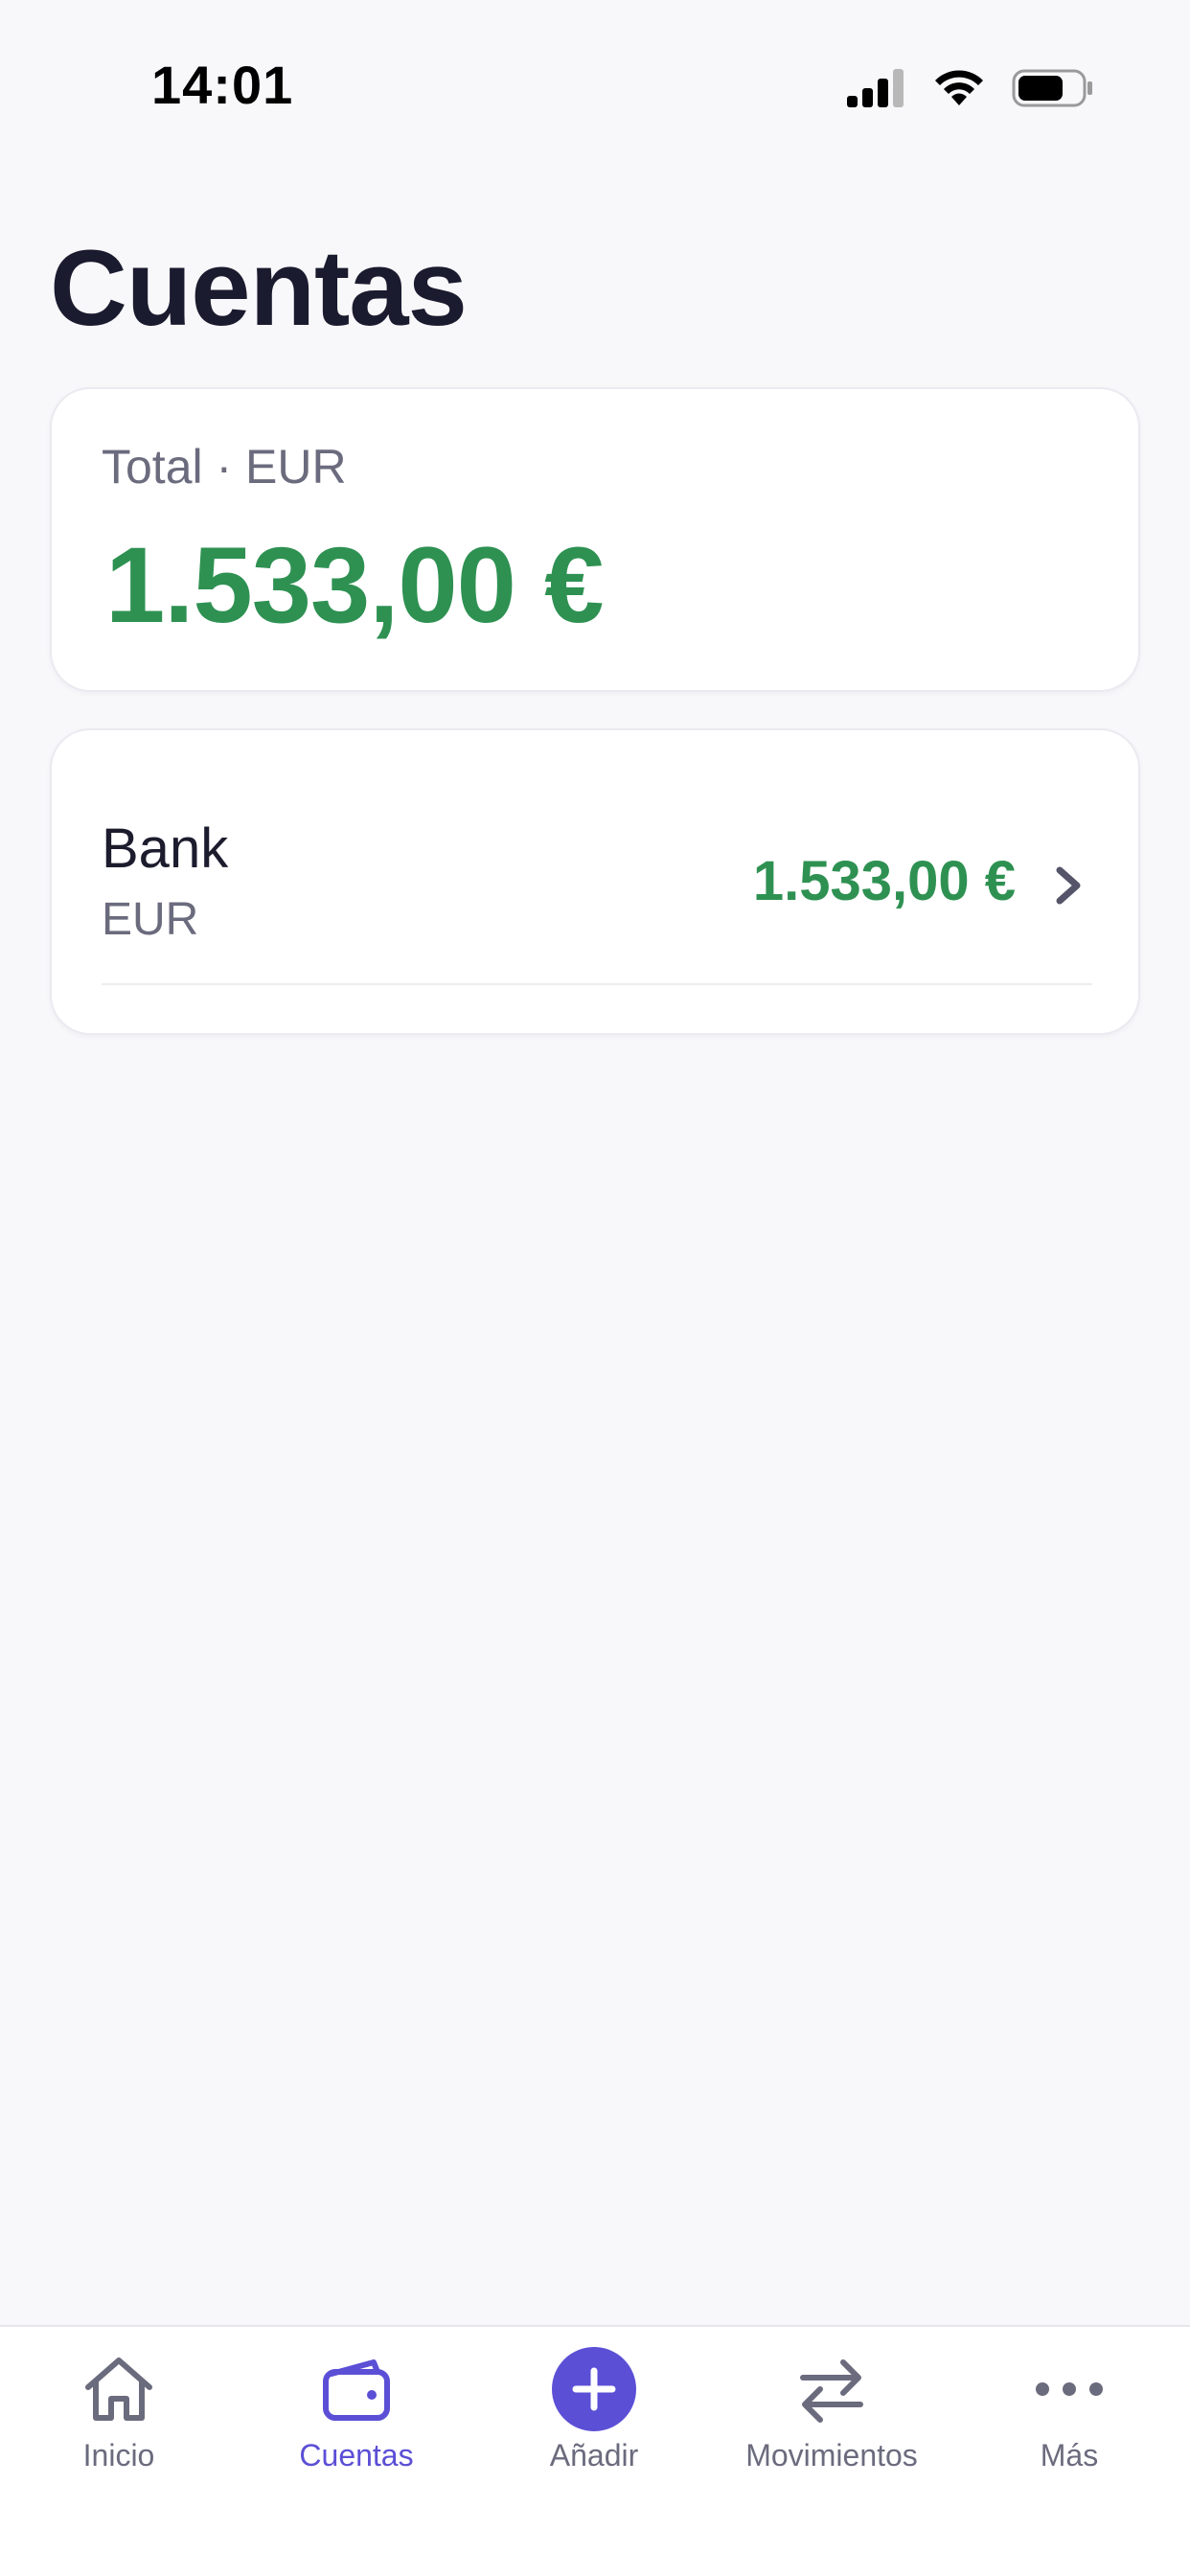 The height and width of the screenshot is (2576, 1190). Describe the element at coordinates (1069, 885) in the screenshot. I see `chevron-right-icon` at that location.